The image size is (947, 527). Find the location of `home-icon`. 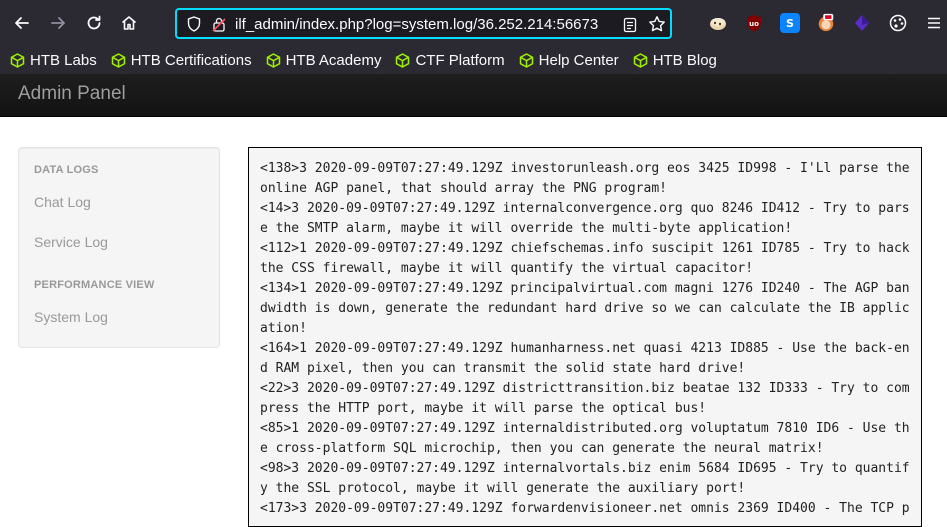

home-icon is located at coordinates (129, 23).